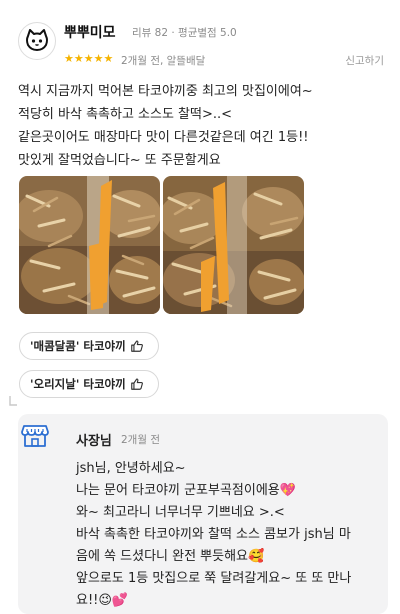 The height and width of the screenshot is (614, 400). Describe the element at coordinates (140, 440) in the screenshot. I see `owner-reply-date: 2개월 전` at that location.